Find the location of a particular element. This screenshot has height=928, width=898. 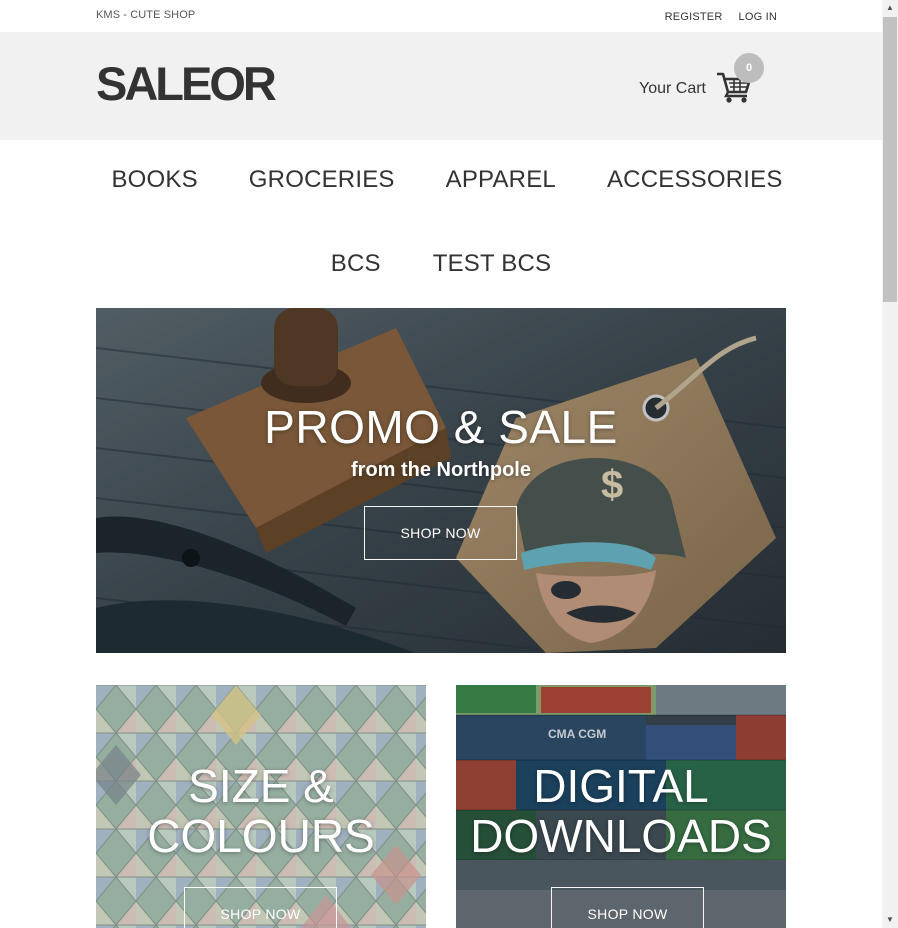

size-colours-promo: SIZE & COLOURS SHOP NOW is located at coordinates (261, 806).